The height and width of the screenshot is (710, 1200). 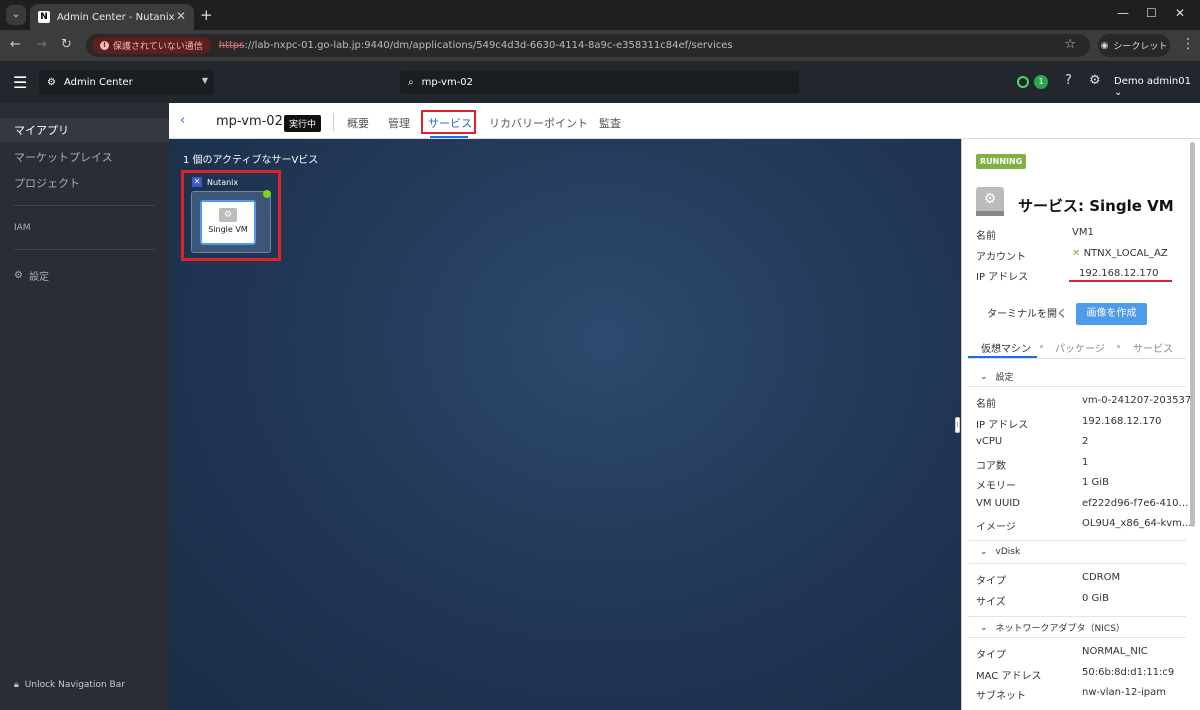 What do you see at coordinates (449, 137) in the screenshot?
I see `active-tab-underline` at bounding box center [449, 137].